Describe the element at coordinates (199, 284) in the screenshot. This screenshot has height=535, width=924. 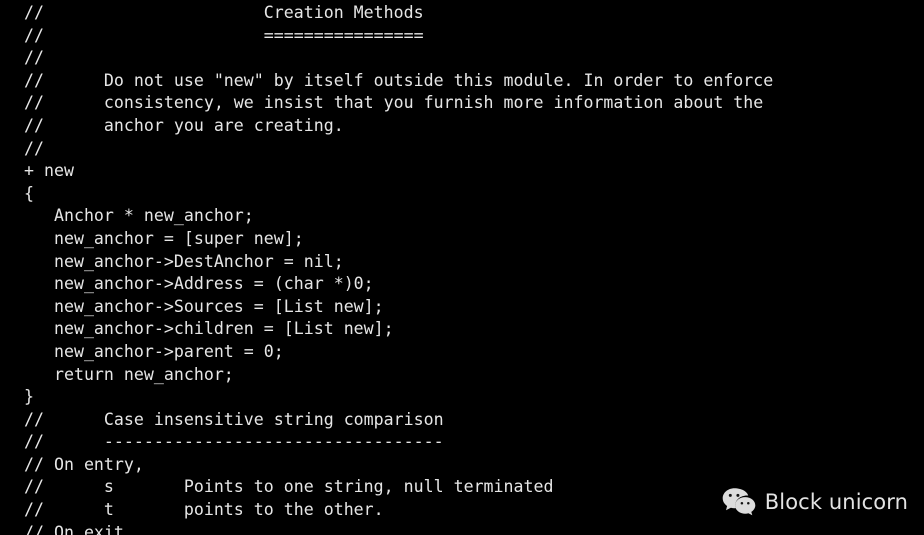
I see `code-line: new_anchor->Address = (char *)0;` at that location.